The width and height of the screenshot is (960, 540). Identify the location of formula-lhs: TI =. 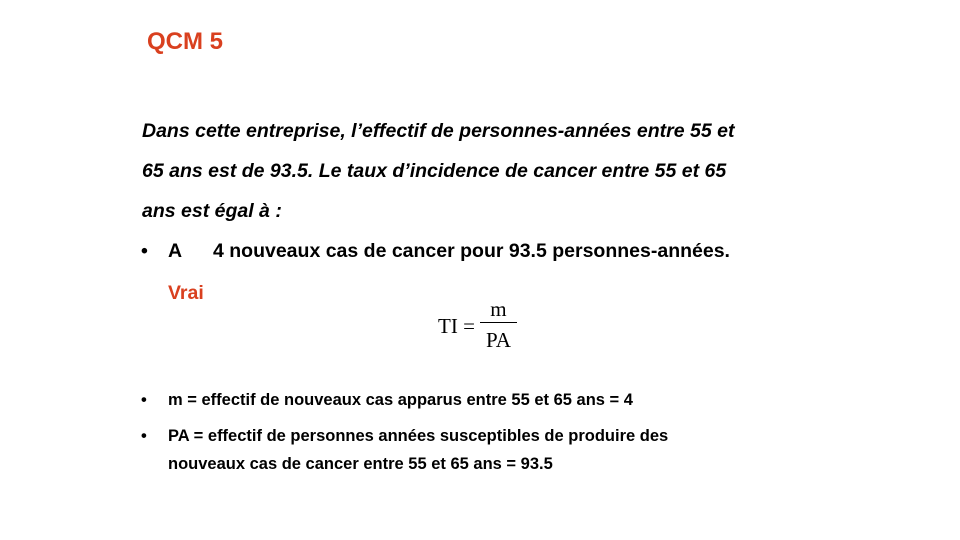
(456, 326).